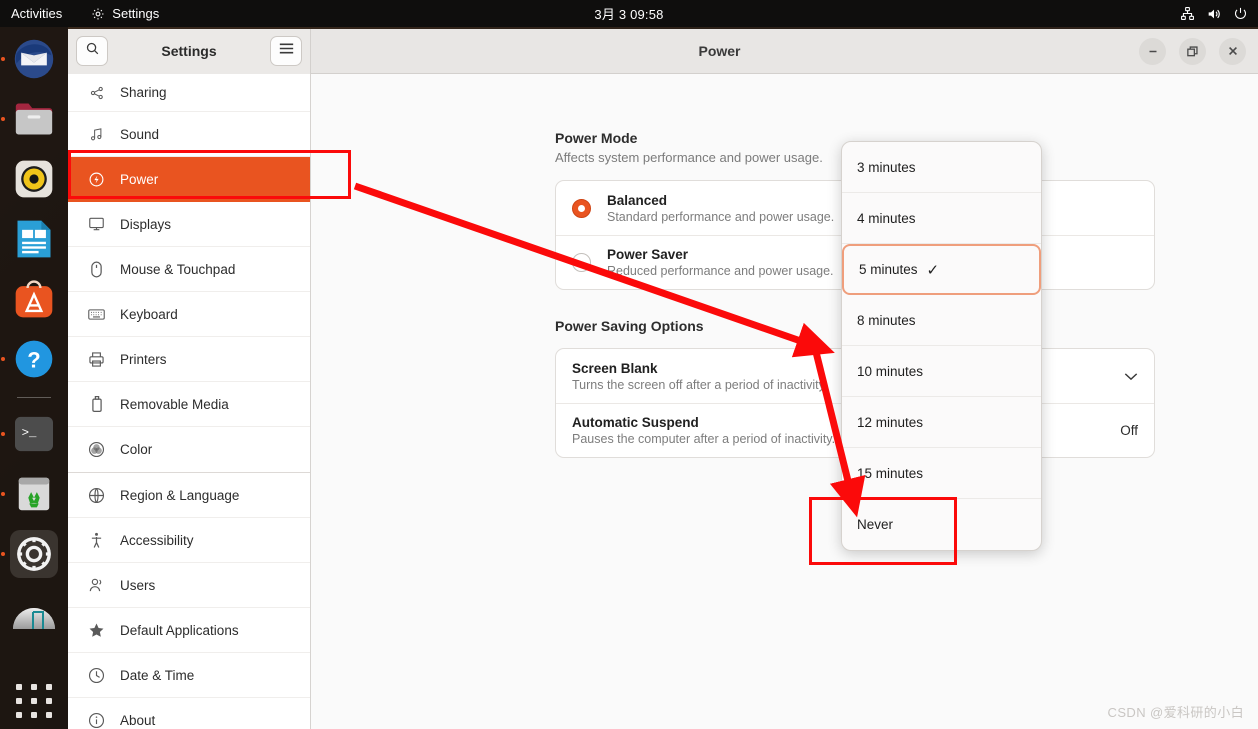 This screenshot has height=729, width=1258. What do you see at coordinates (96, 179) in the screenshot?
I see `power-icon` at bounding box center [96, 179].